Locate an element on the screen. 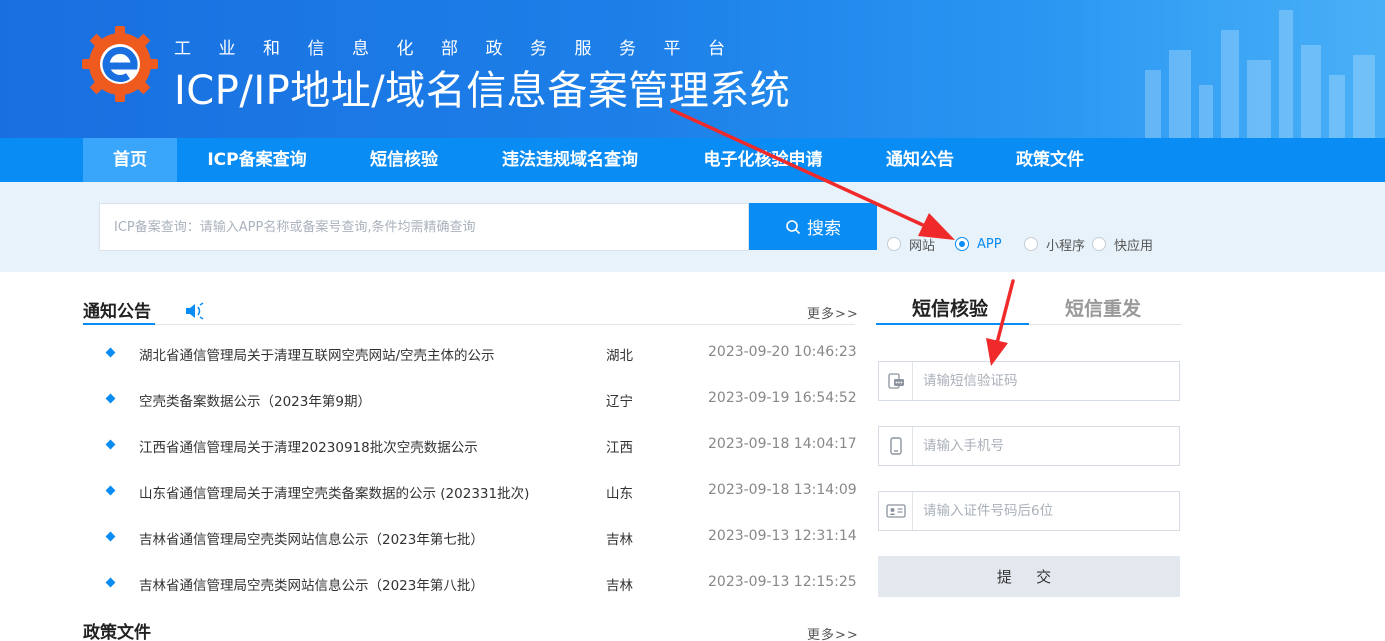  notice-date: 2023-09-20 10:46:23 is located at coordinates (782, 352).